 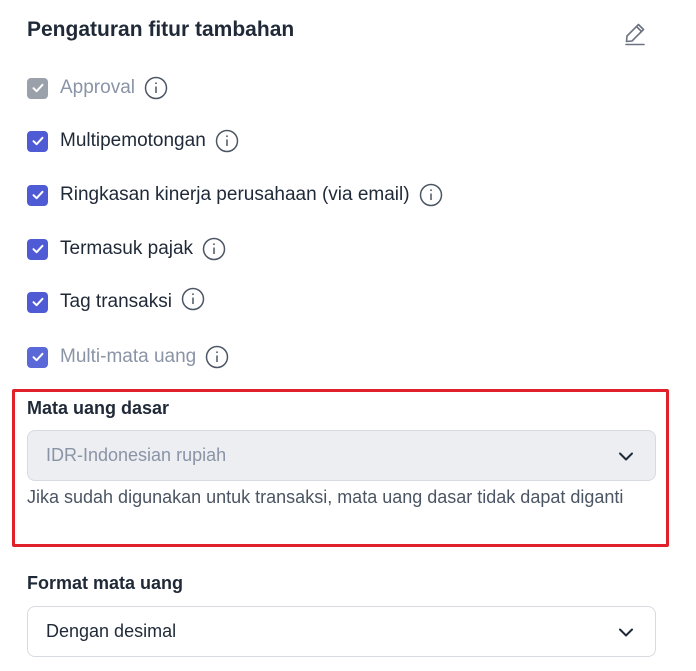 I want to click on option-ringkasan: Ringkasan kinerja perusahaan (via email), so click(x=235, y=195).